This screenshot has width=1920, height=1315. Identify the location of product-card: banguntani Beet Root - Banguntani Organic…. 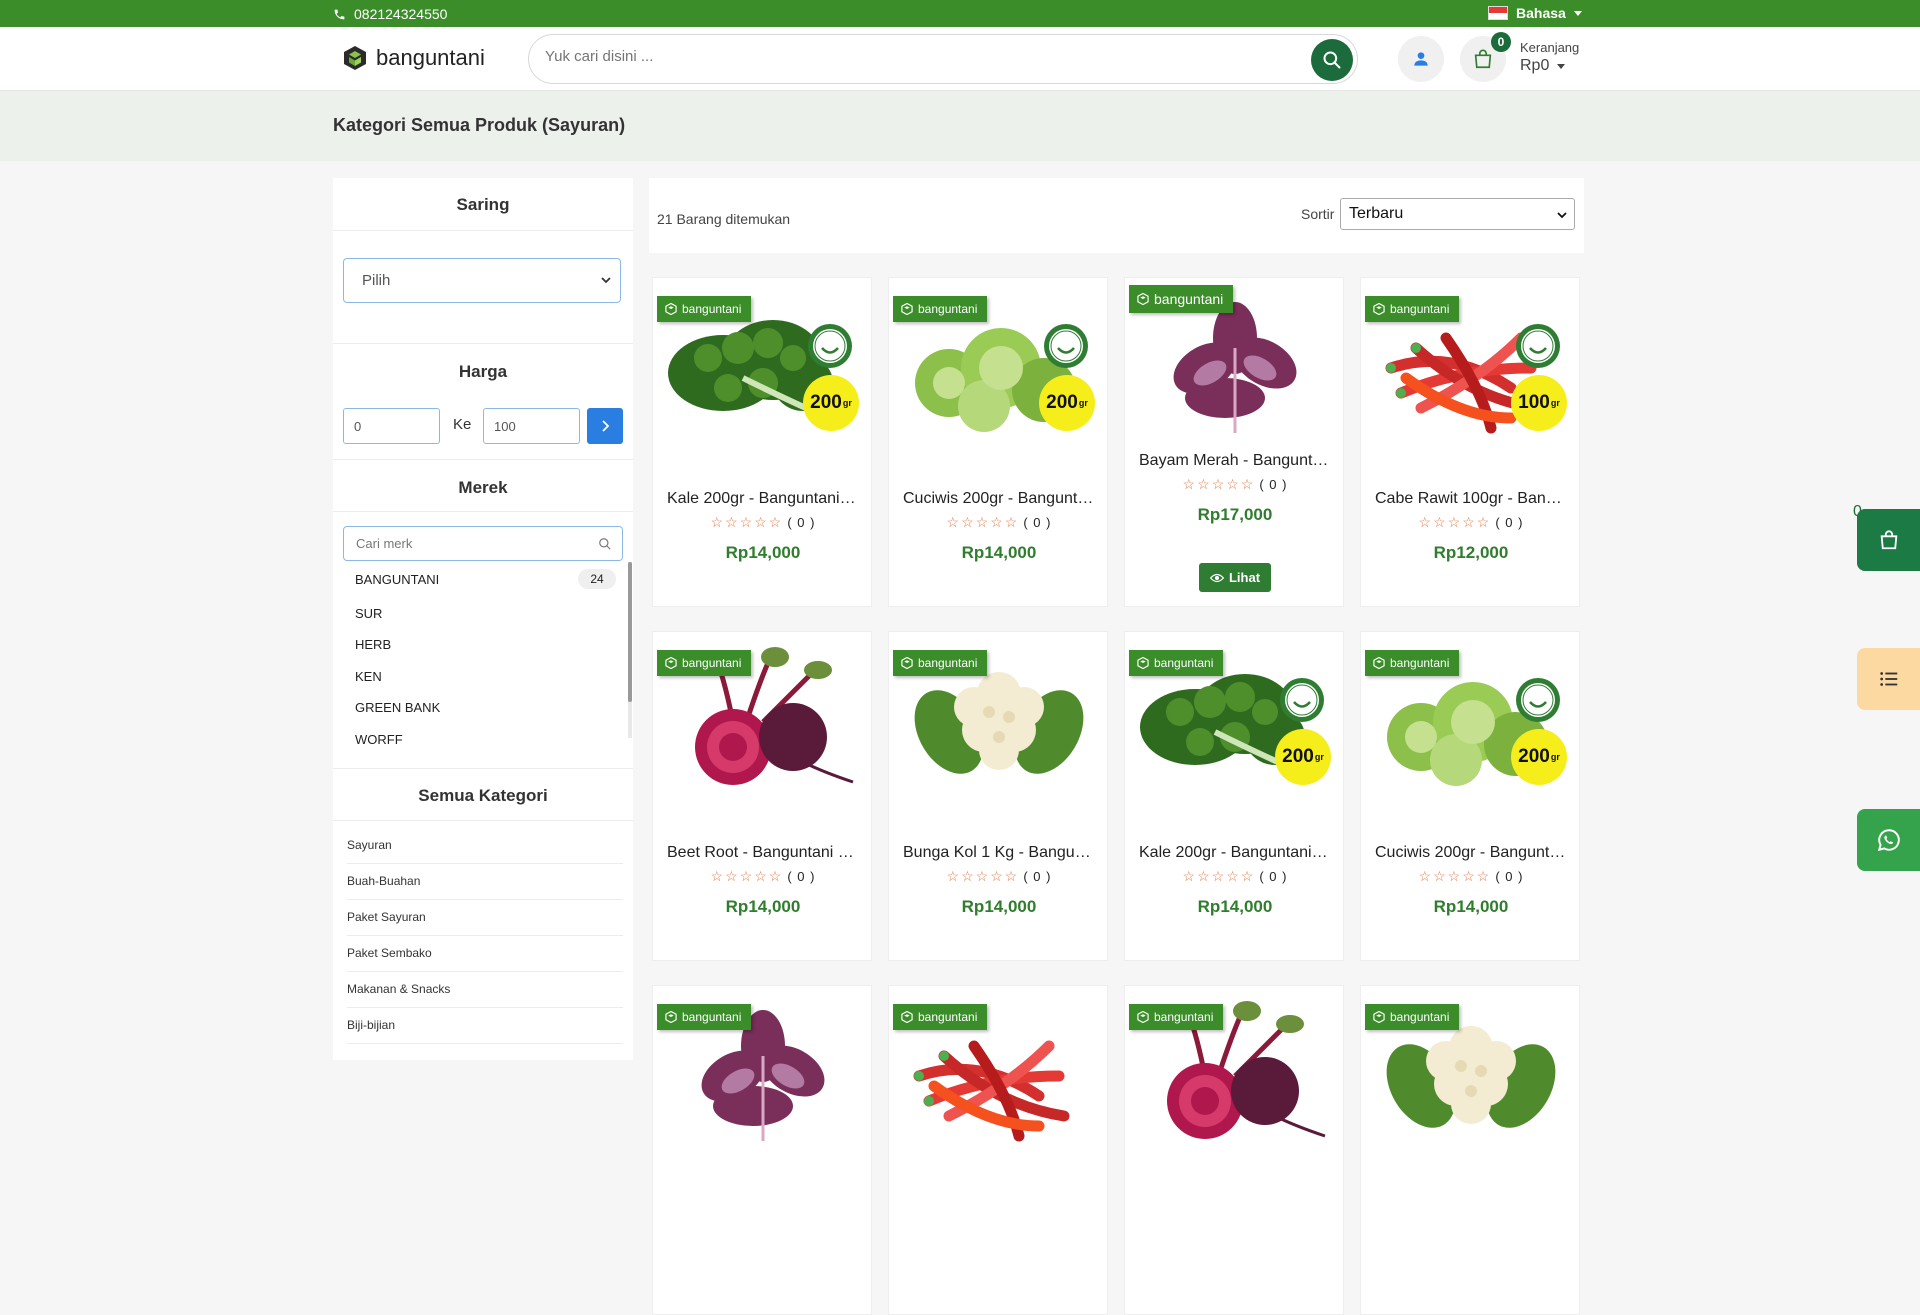
(762, 796).